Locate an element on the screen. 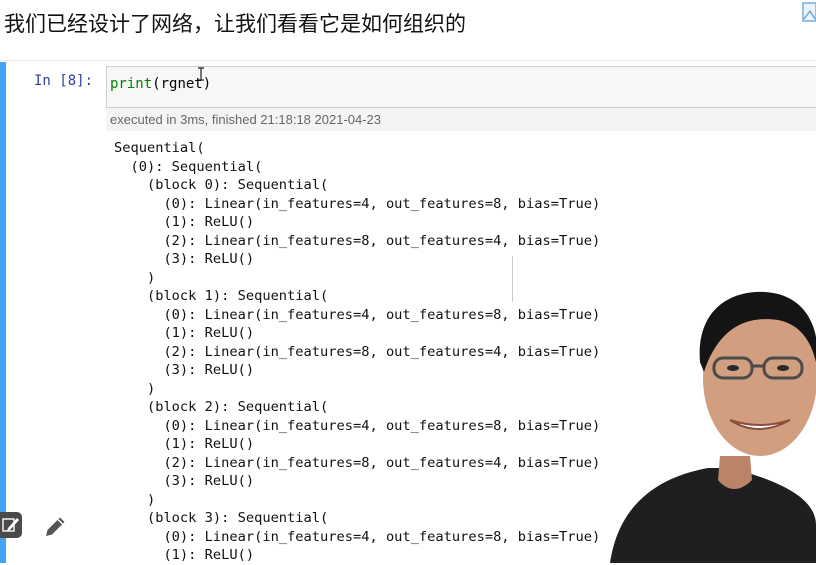 Image resolution: width=816 pixels, height=565 pixels. vertical-guide-line is located at coordinates (512, 279).